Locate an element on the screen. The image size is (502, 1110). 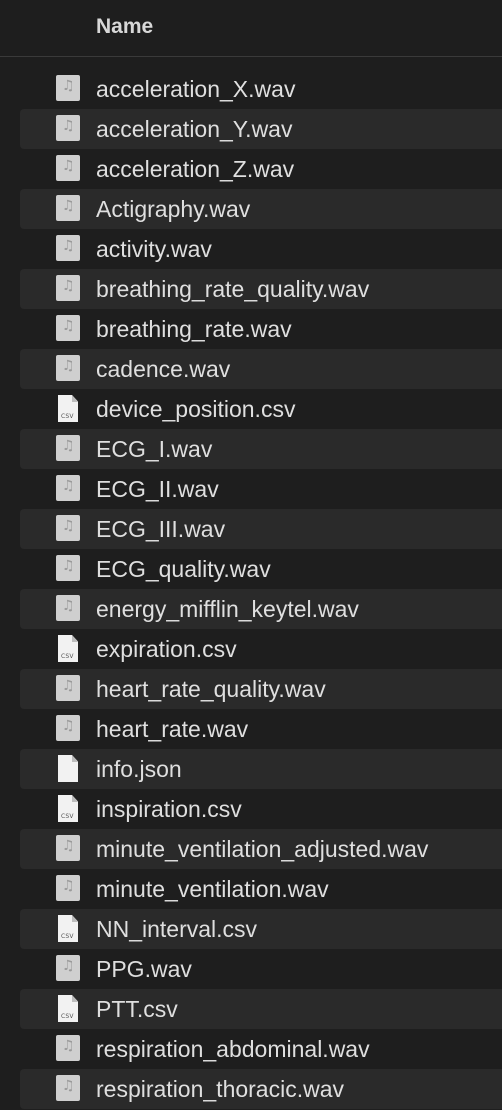
file-row: ♫ PPG.wav is located at coordinates (261, 969).